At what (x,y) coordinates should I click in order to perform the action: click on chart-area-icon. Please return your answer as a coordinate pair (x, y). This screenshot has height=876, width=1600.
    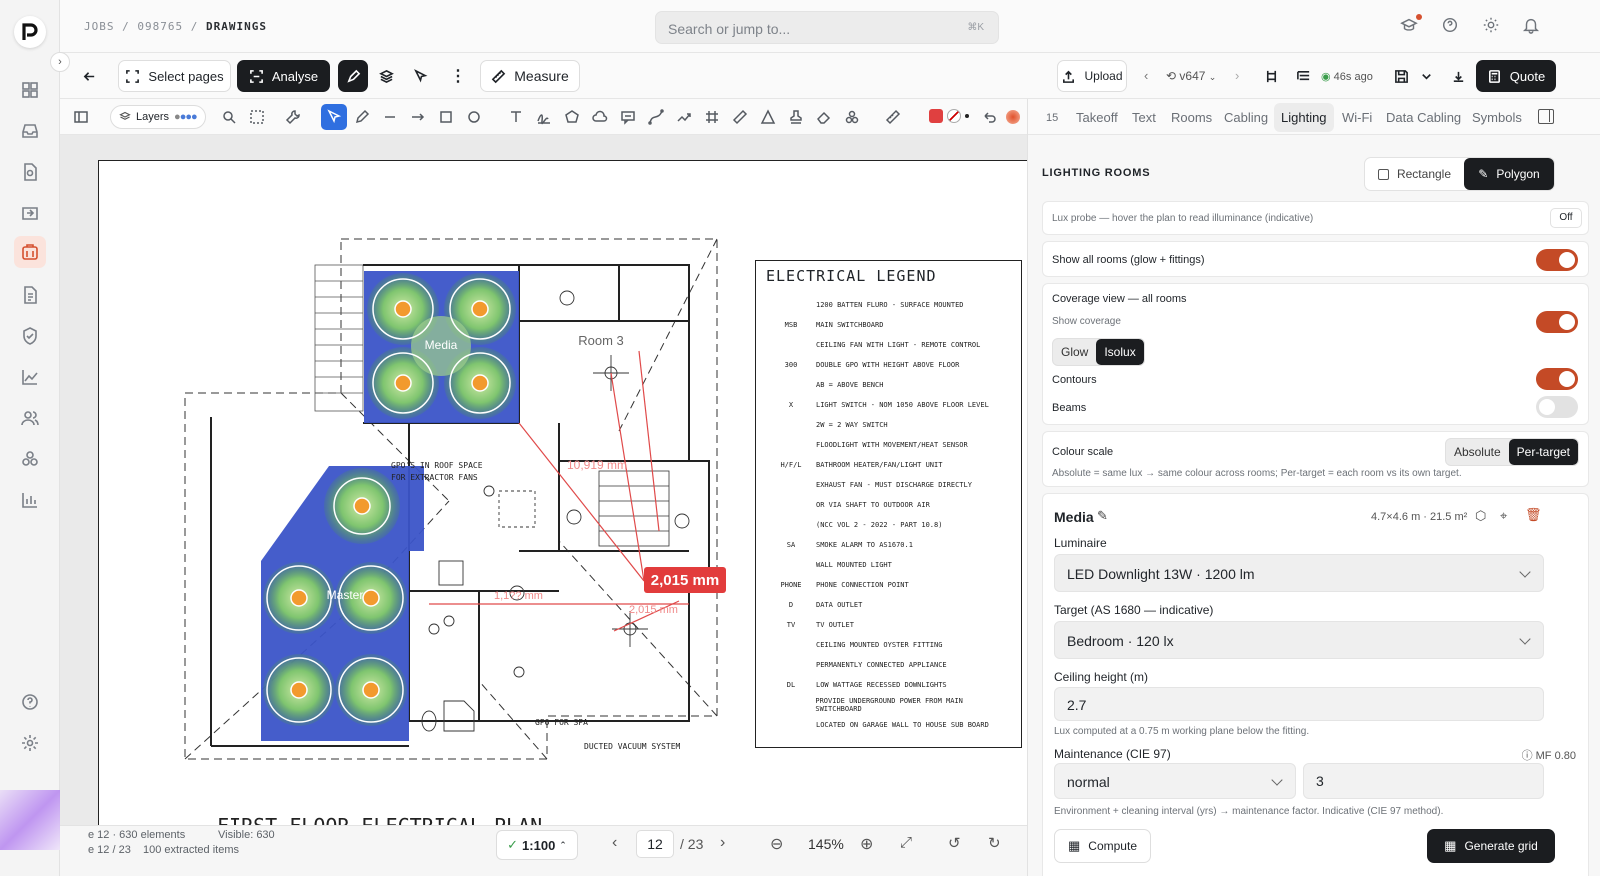
    Looking at the image, I should click on (30, 377).